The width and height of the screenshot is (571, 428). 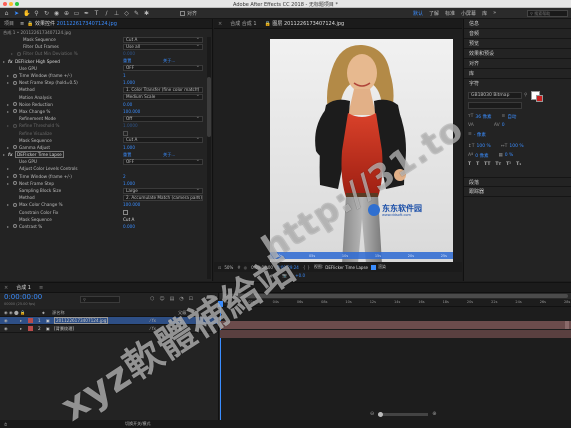 I want to click on effect-param-value: 2, so click(x=124, y=176).